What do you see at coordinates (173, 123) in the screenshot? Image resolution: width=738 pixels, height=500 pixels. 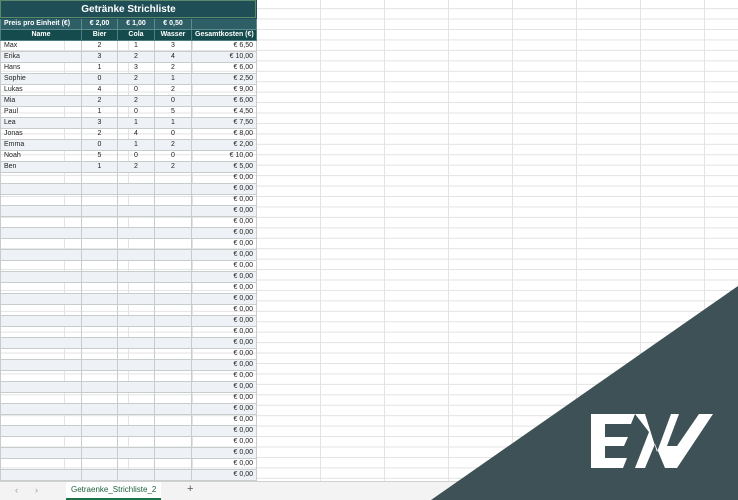 I see `cell-wasser: 1` at bounding box center [173, 123].